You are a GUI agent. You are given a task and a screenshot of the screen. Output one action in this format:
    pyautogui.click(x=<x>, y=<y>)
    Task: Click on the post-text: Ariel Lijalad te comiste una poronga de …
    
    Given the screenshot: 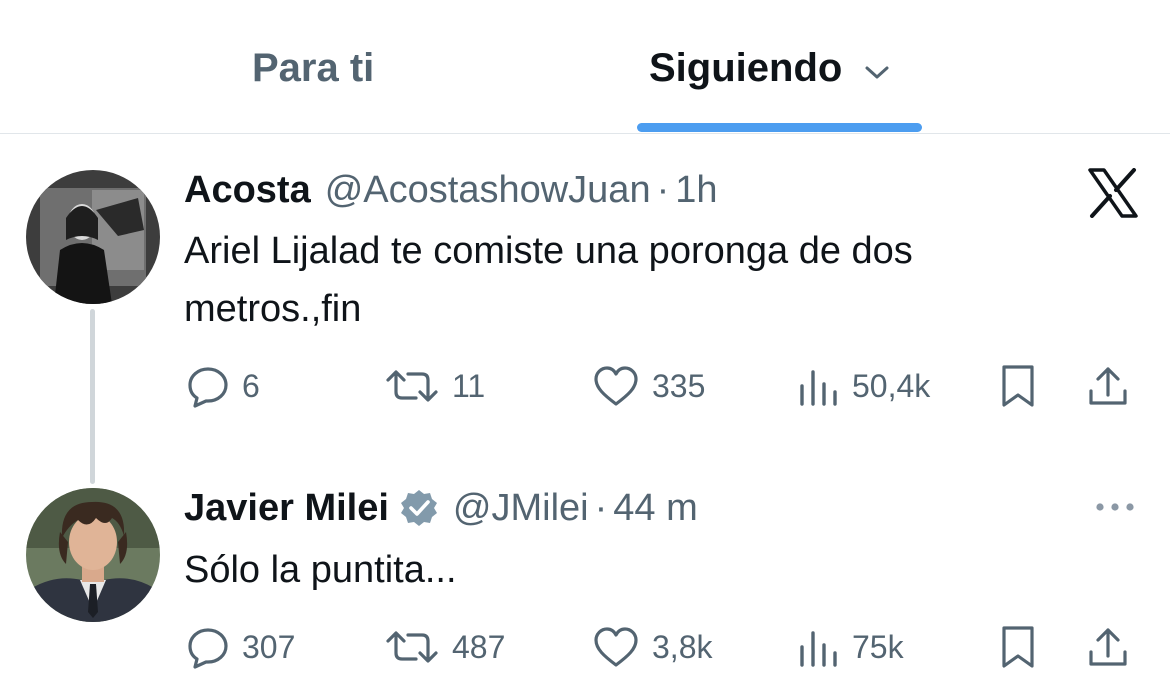 What is the action you would take?
    pyautogui.click(x=548, y=280)
    